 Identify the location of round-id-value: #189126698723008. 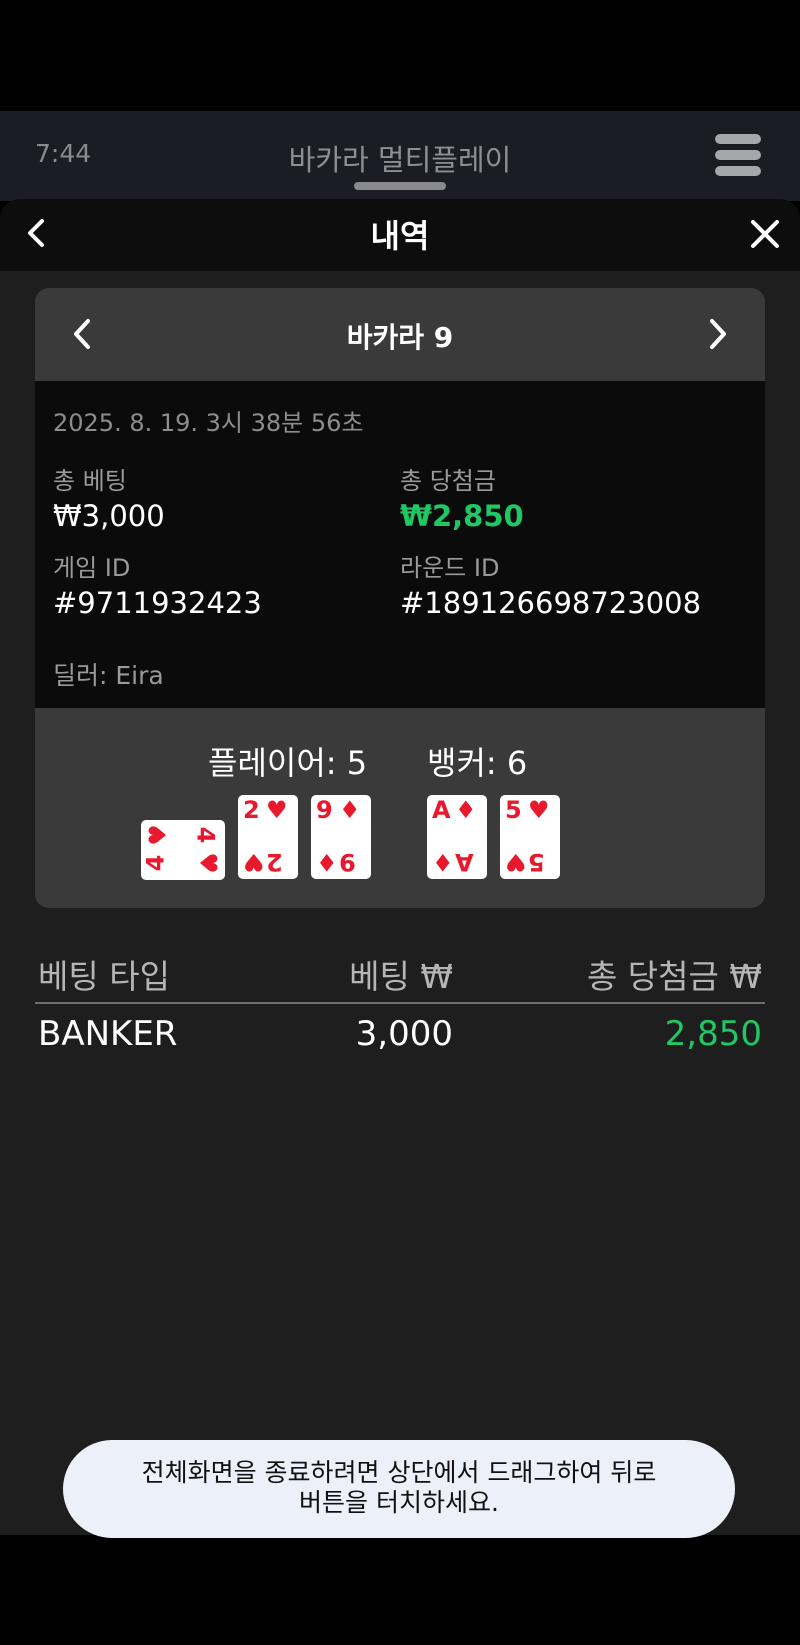
(551, 603).